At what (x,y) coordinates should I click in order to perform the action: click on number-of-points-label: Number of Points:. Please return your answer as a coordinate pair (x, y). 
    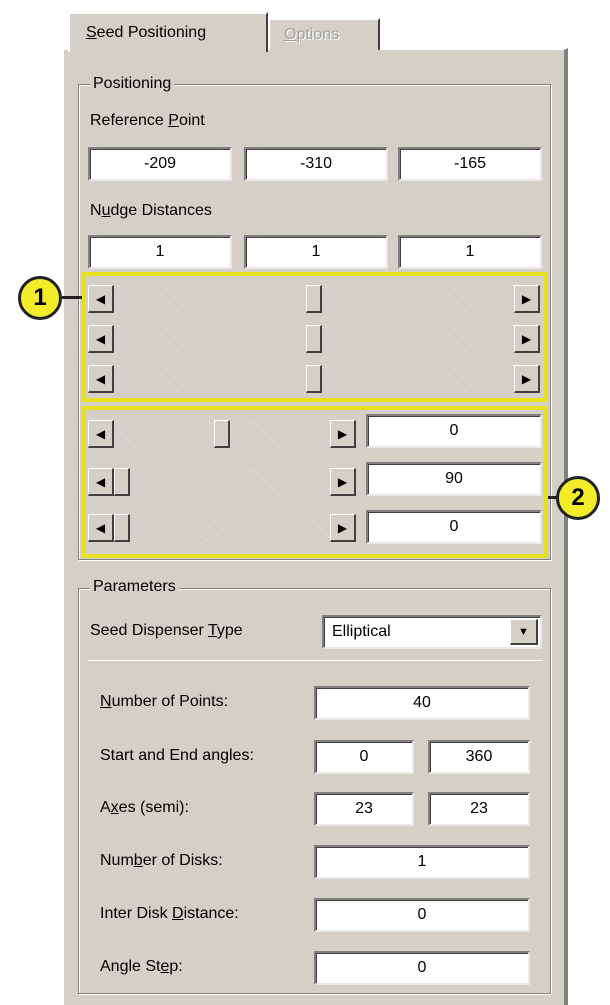
    Looking at the image, I should click on (164, 701).